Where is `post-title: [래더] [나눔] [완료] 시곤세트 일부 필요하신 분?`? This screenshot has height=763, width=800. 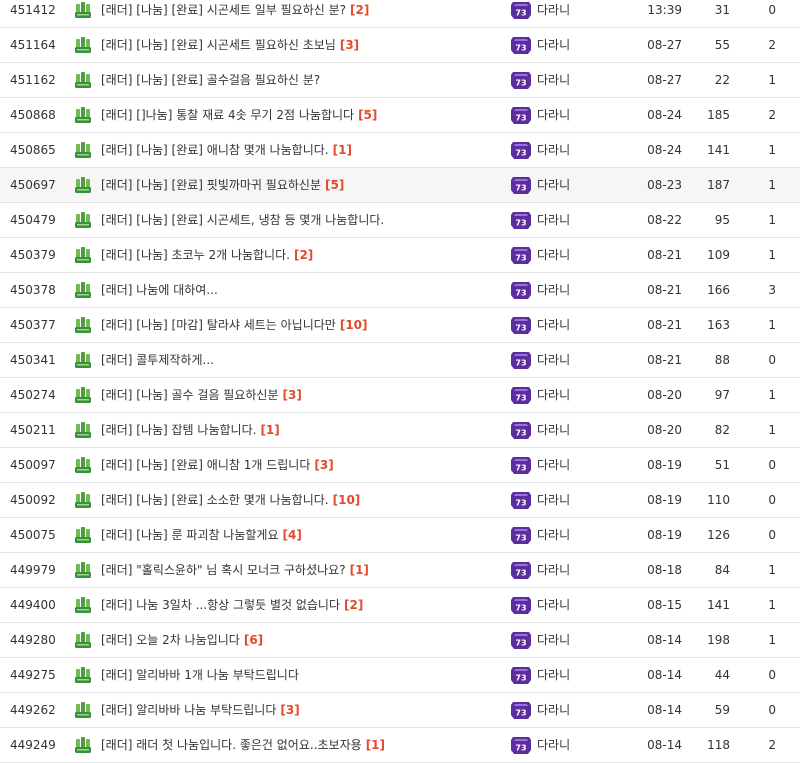 post-title: [래더] [나눔] [완료] 시곤세트 일부 필요하신 분? is located at coordinates (224, 10).